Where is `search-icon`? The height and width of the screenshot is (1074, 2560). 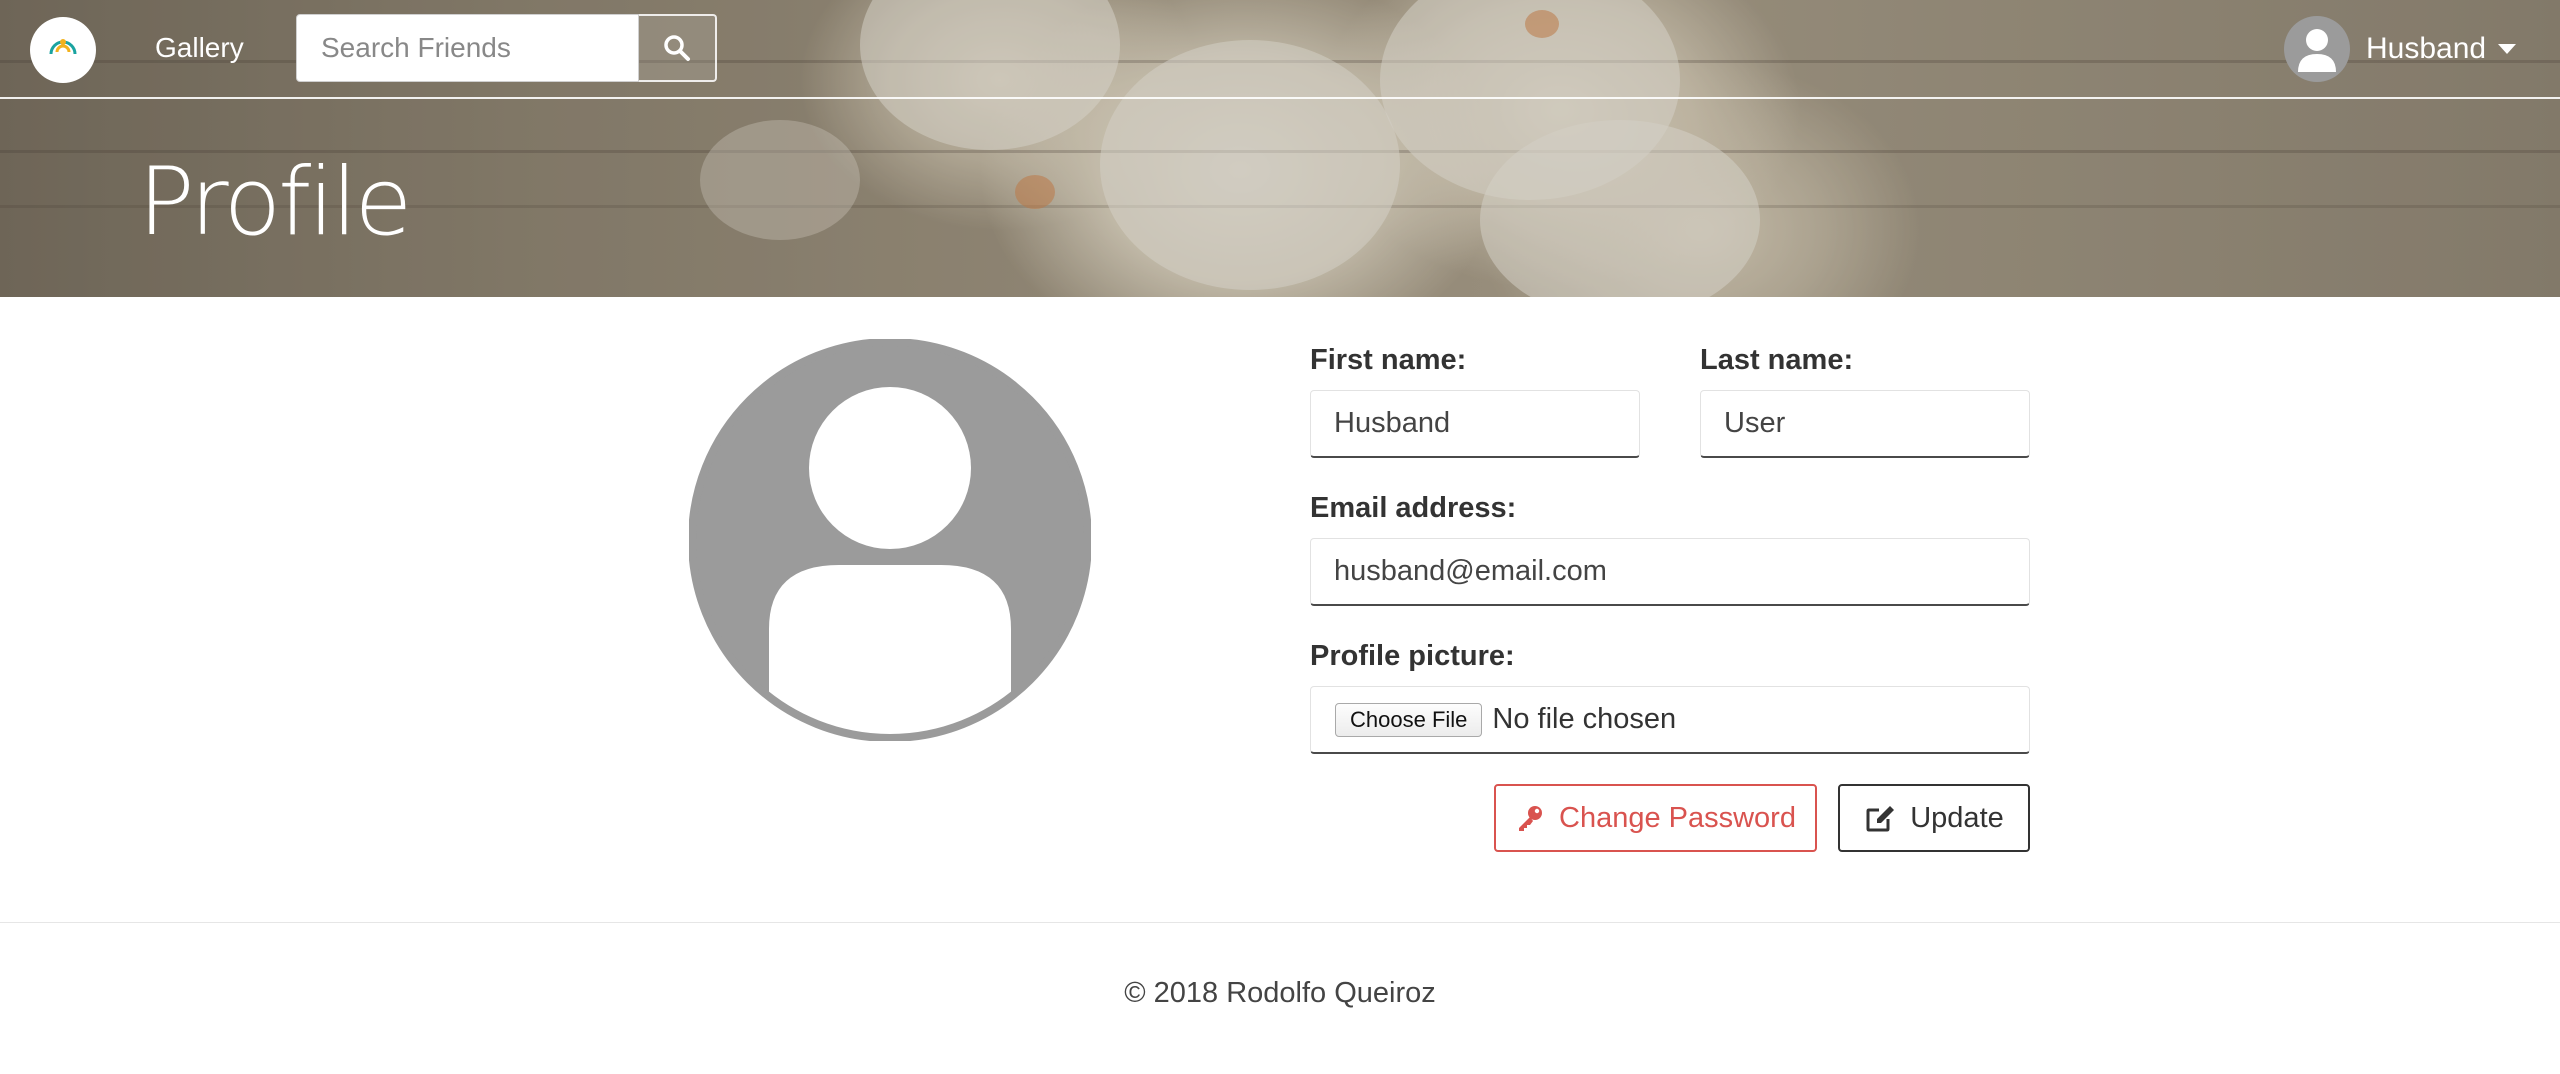 search-icon is located at coordinates (677, 48).